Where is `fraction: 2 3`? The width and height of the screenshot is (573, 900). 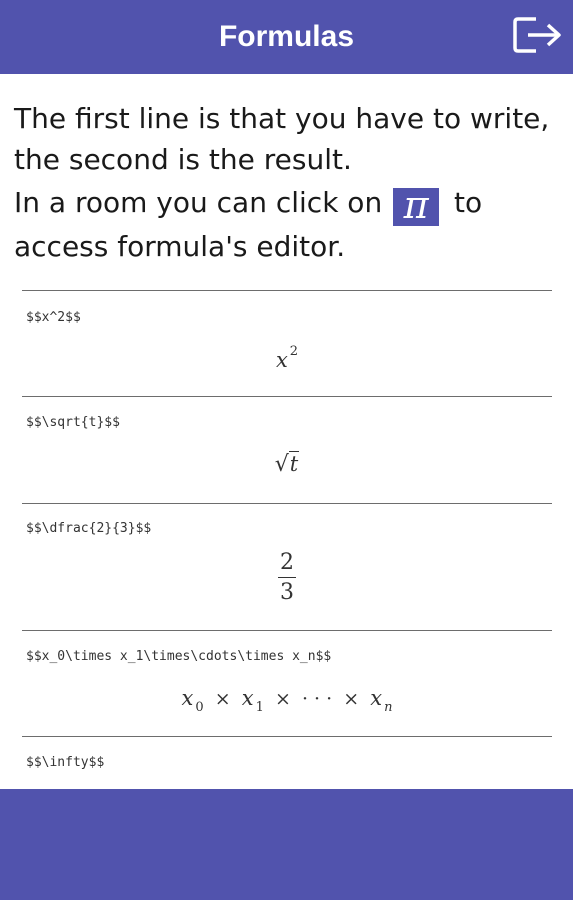 fraction: 2 3 is located at coordinates (287, 577).